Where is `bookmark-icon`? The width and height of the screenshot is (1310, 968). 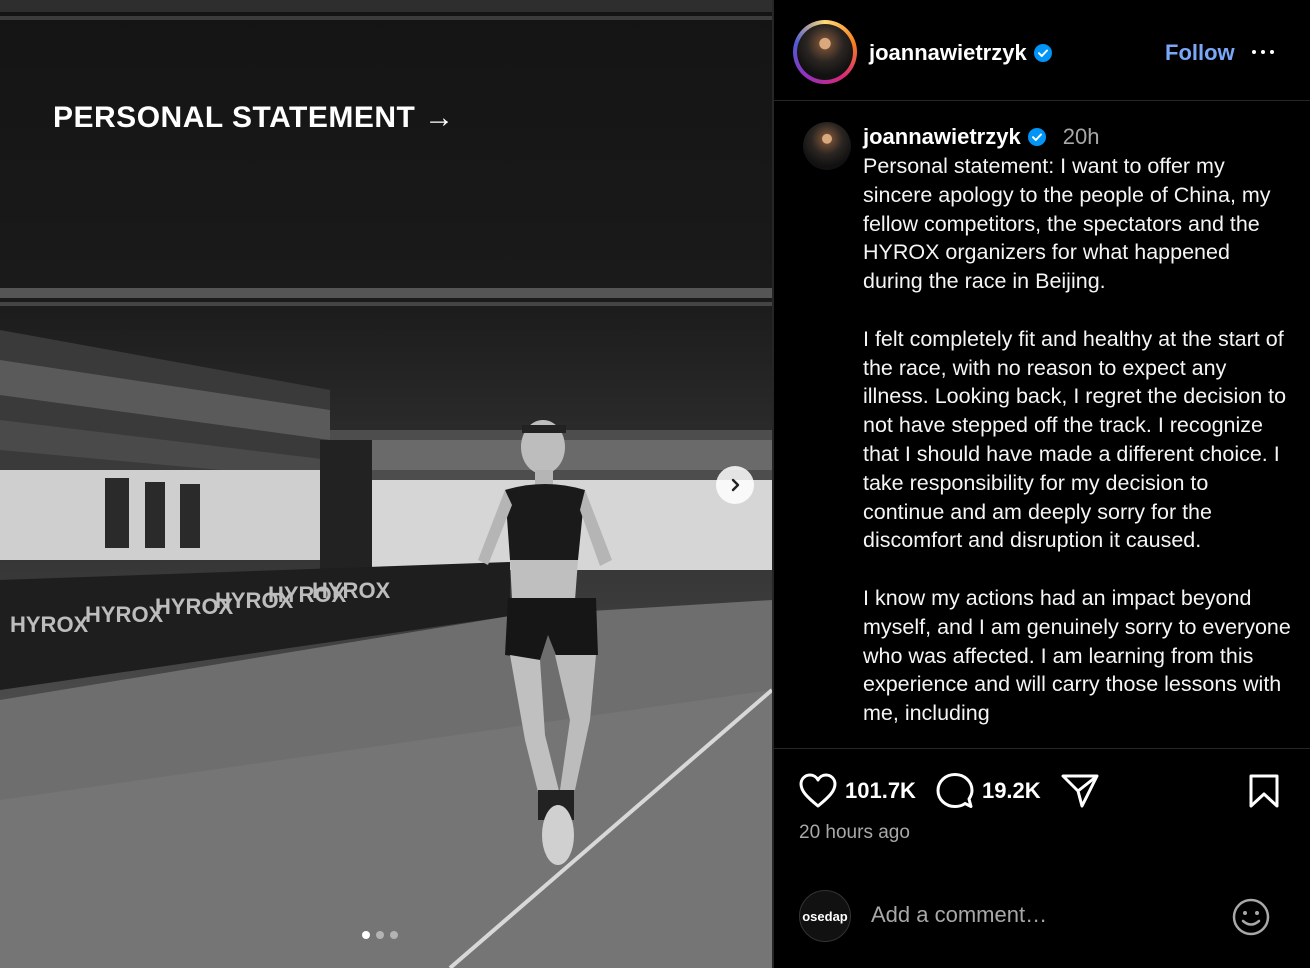
bookmark-icon is located at coordinates (1264, 791).